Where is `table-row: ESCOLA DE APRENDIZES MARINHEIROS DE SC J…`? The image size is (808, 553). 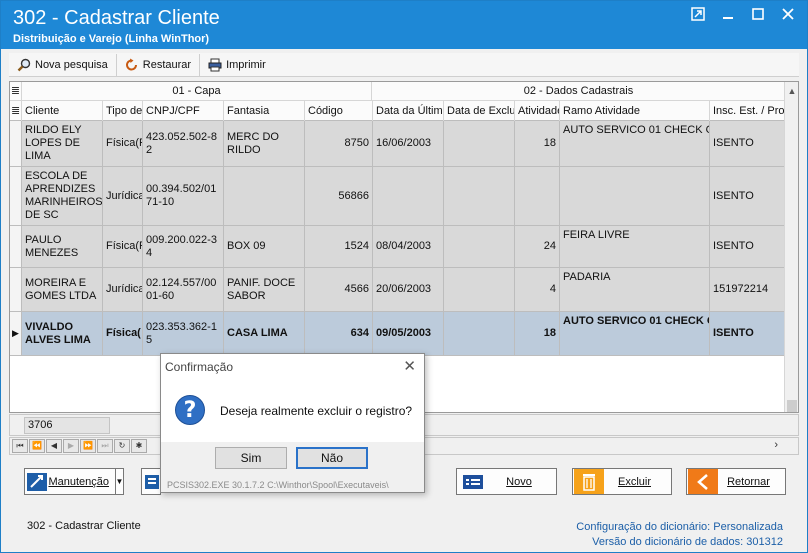 table-row: ESCOLA DE APRENDIZES MARINHEIROS DE SC J… is located at coordinates (397, 196).